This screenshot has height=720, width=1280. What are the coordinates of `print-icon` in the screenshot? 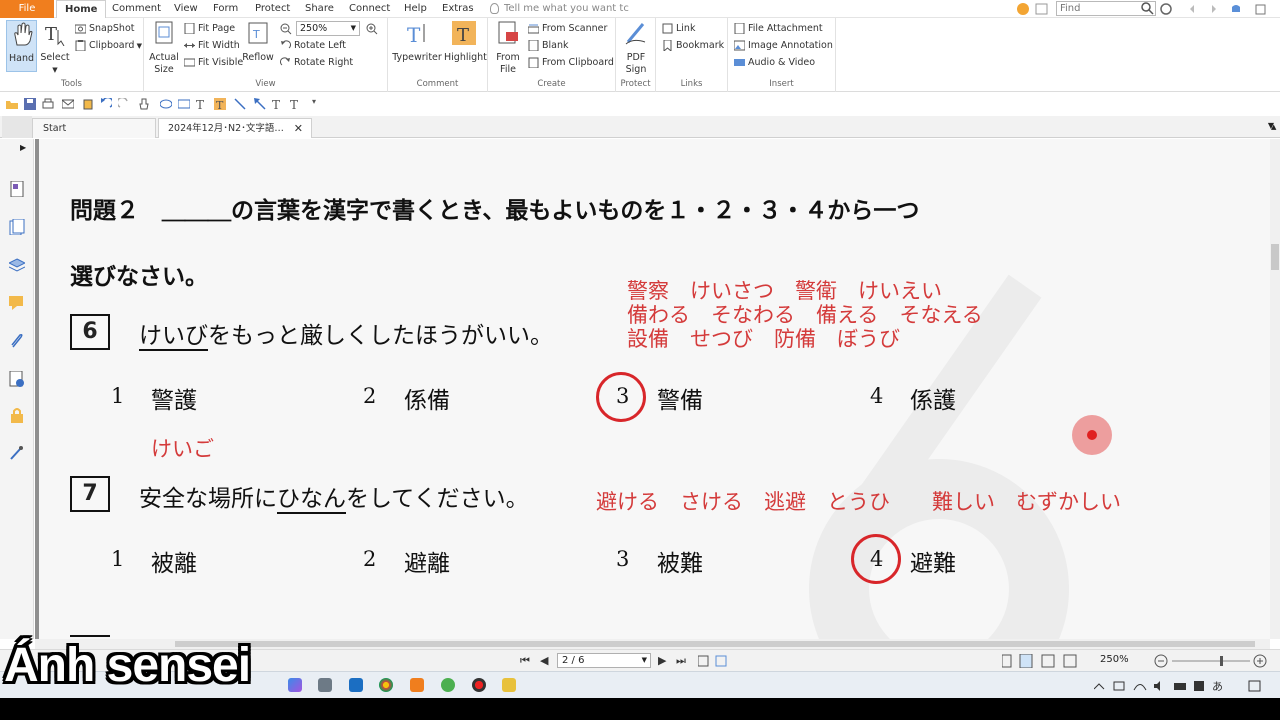 It's located at (48, 104).